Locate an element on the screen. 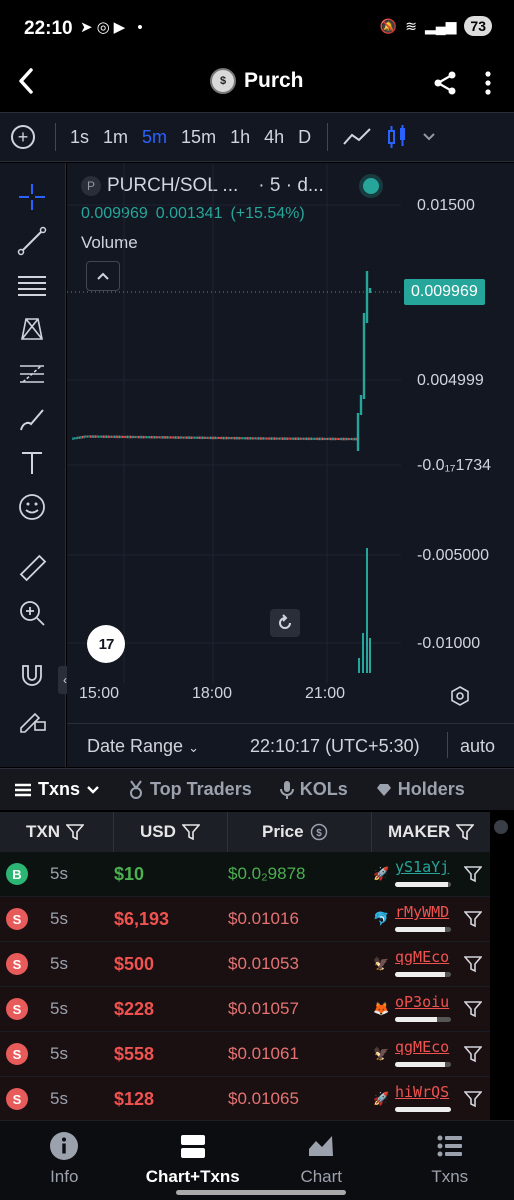  table-row: S 5s $128 $0.01065 🚀 hiWrQS is located at coordinates (245, 1099).